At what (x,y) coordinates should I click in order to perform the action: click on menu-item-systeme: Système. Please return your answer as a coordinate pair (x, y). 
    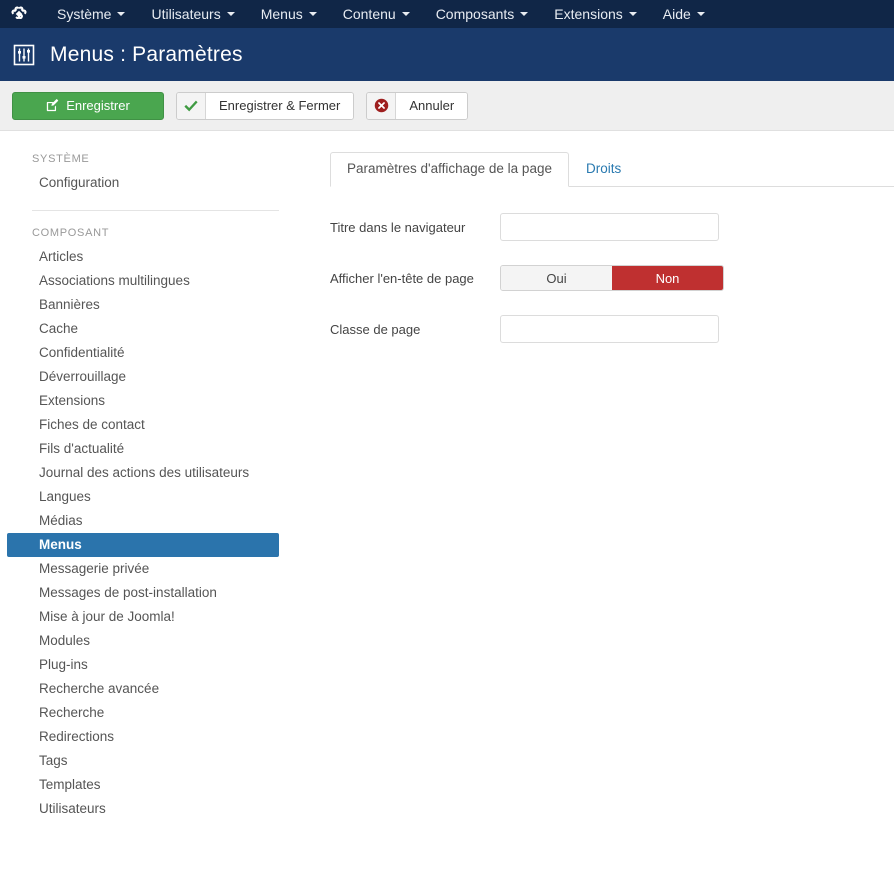
    Looking at the image, I should click on (91, 14).